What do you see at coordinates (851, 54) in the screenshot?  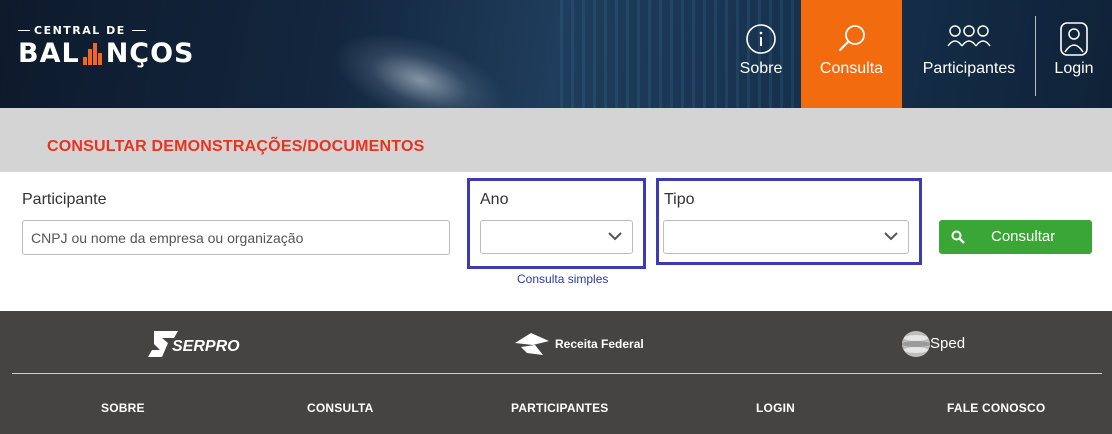 I see `nav-consulta: Consulta` at bounding box center [851, 54].